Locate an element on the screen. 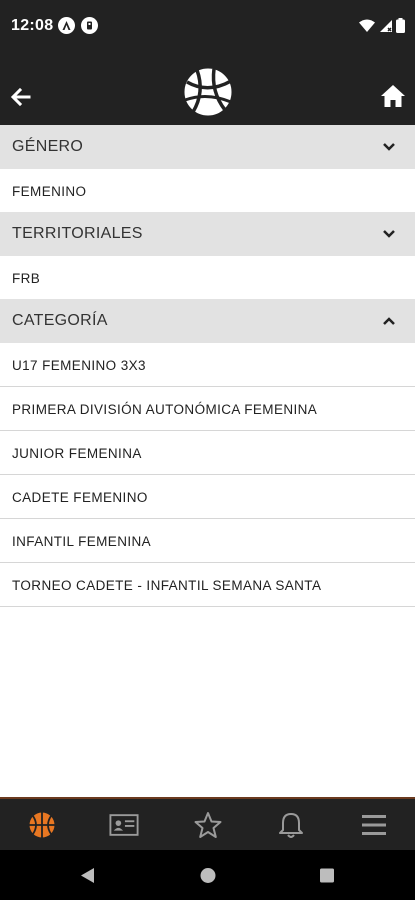 The image size is (415, 900). bell-icon is located at coordinates (291, 825).